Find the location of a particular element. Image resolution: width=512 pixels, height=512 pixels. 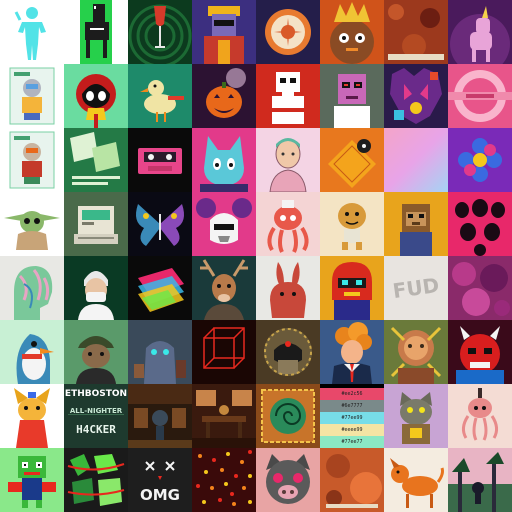

tile-purple-rock is located at coordinates (480, 288).